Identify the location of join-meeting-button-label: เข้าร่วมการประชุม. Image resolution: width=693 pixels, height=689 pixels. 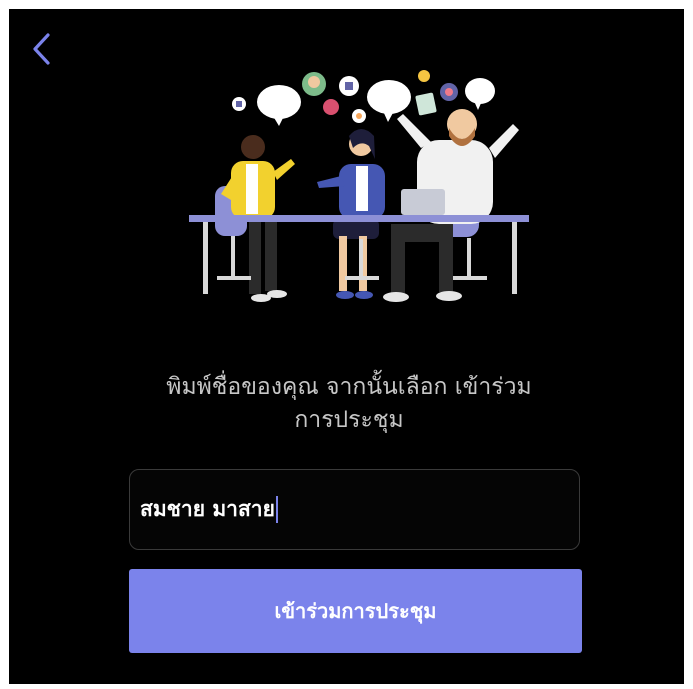
(355, 611).